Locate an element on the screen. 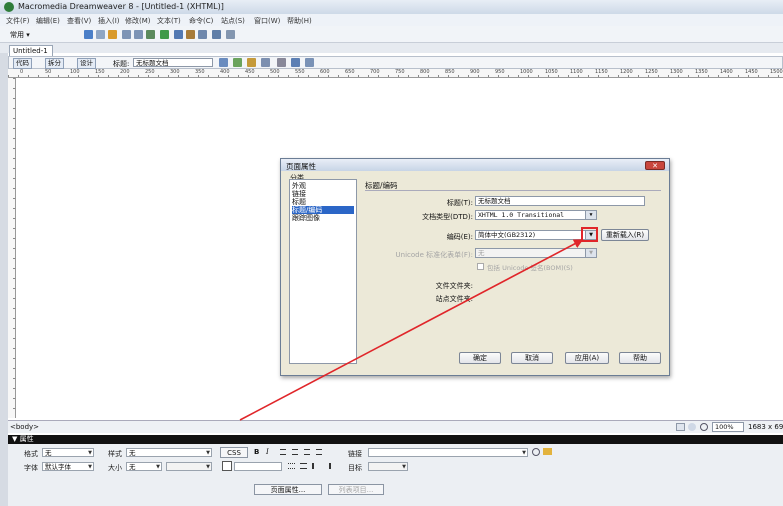  browse-folder-icon is located at coordinates (547, 451).